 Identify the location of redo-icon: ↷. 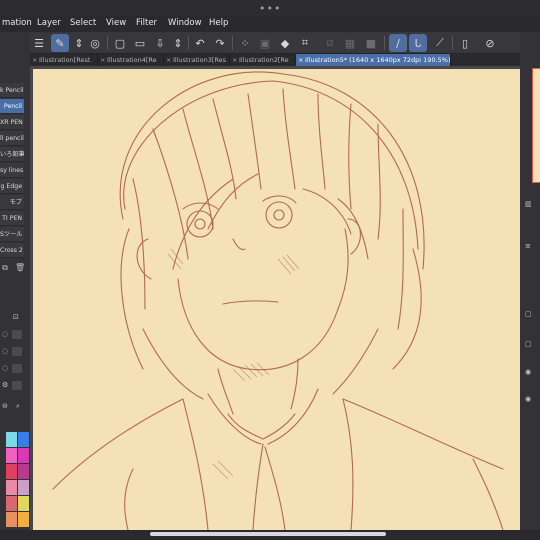
(220, 43).